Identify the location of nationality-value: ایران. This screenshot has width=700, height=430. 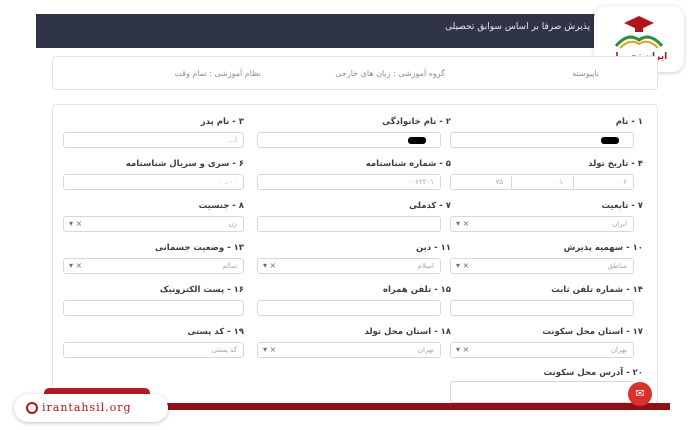
(619, 224).